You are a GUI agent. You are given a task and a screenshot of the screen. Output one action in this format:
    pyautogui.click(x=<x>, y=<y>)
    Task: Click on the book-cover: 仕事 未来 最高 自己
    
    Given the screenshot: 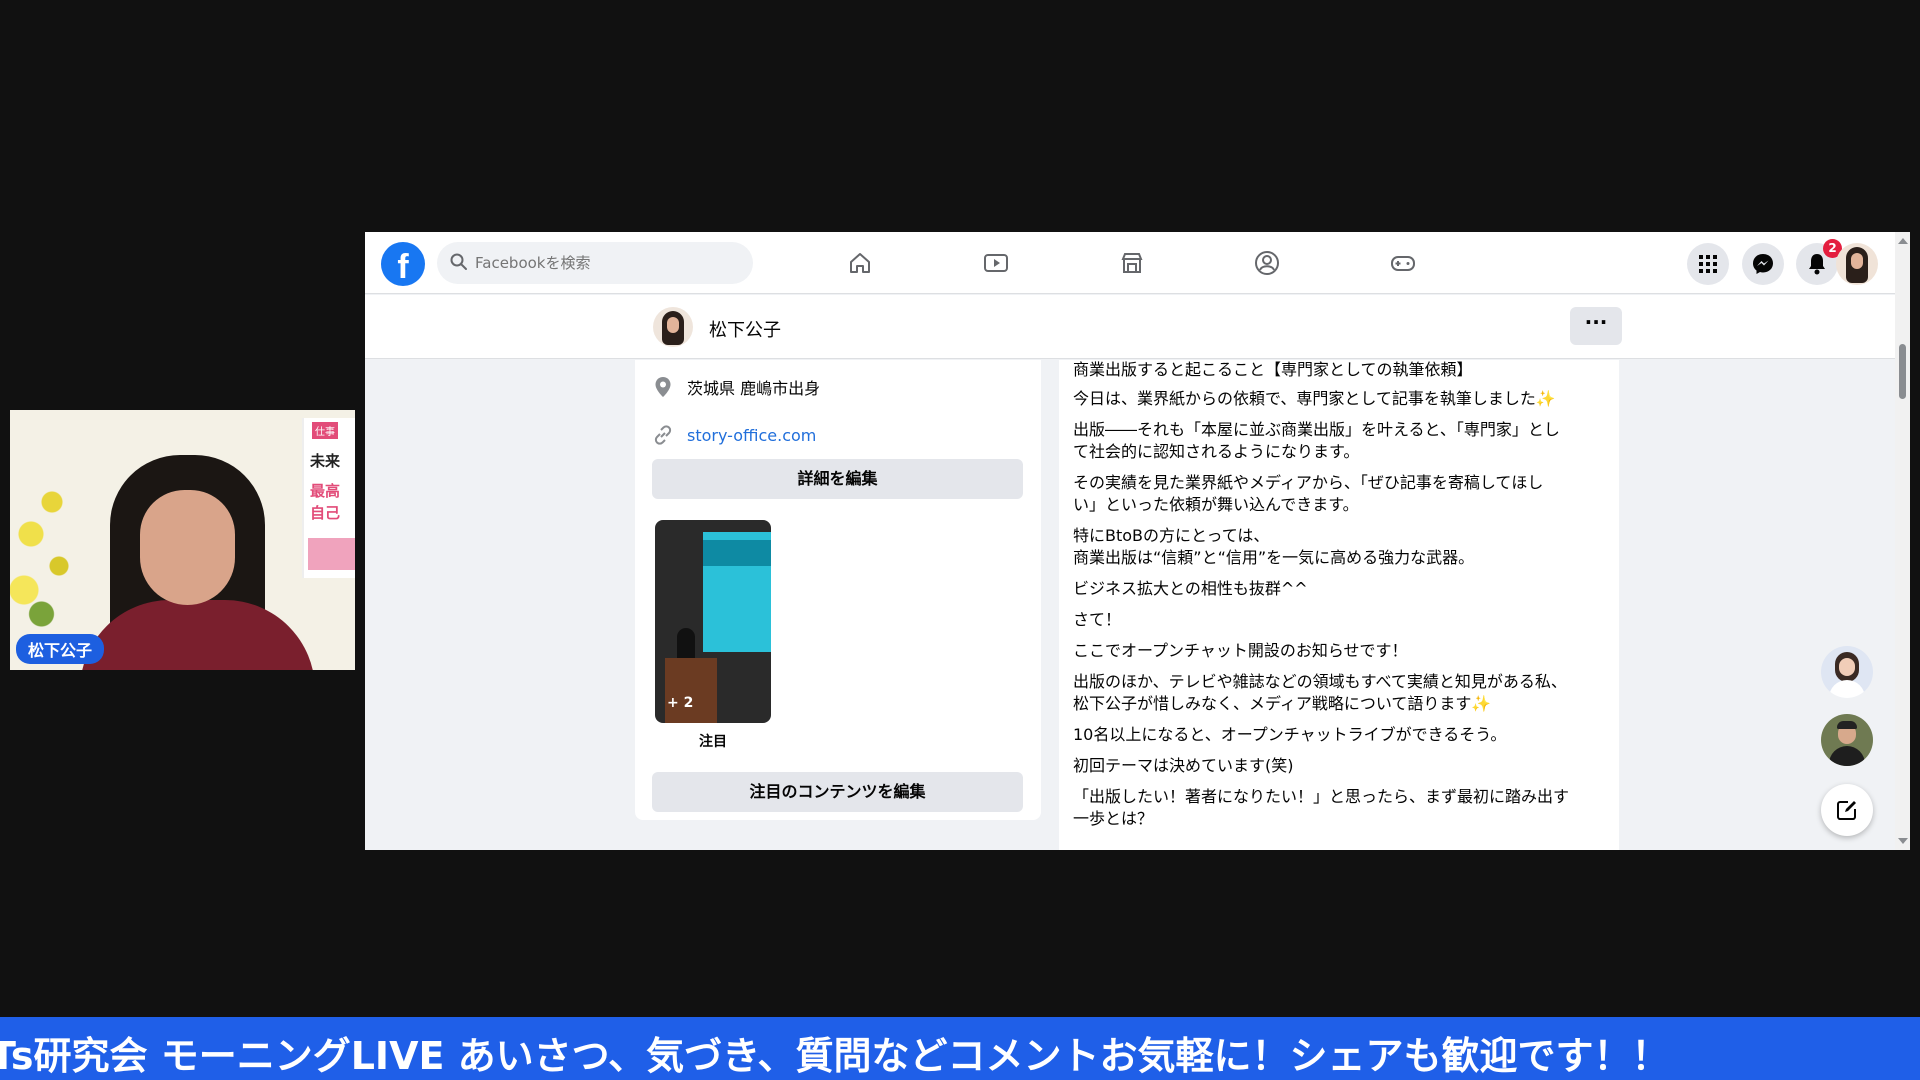 What is the action you would take?
    pyautogui.click(x=328, y=498)
    